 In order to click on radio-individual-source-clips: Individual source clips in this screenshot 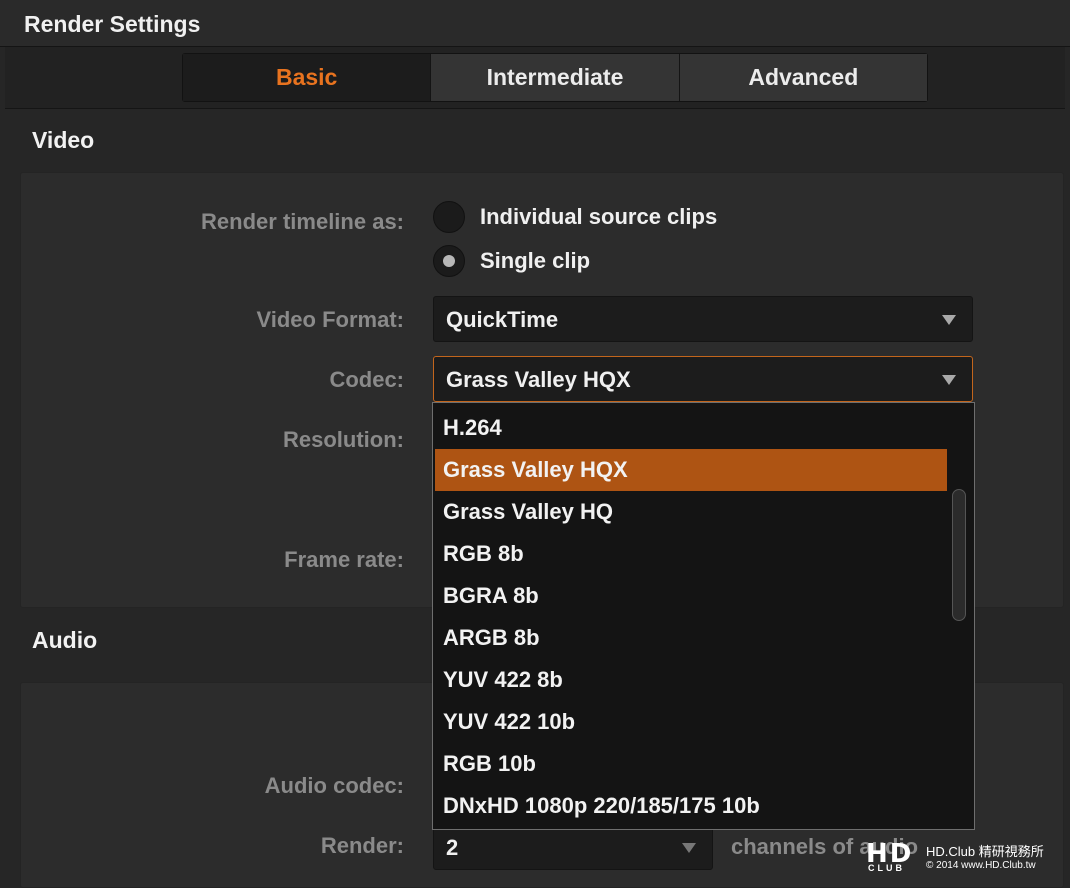, I will do `click(575, 217)`.